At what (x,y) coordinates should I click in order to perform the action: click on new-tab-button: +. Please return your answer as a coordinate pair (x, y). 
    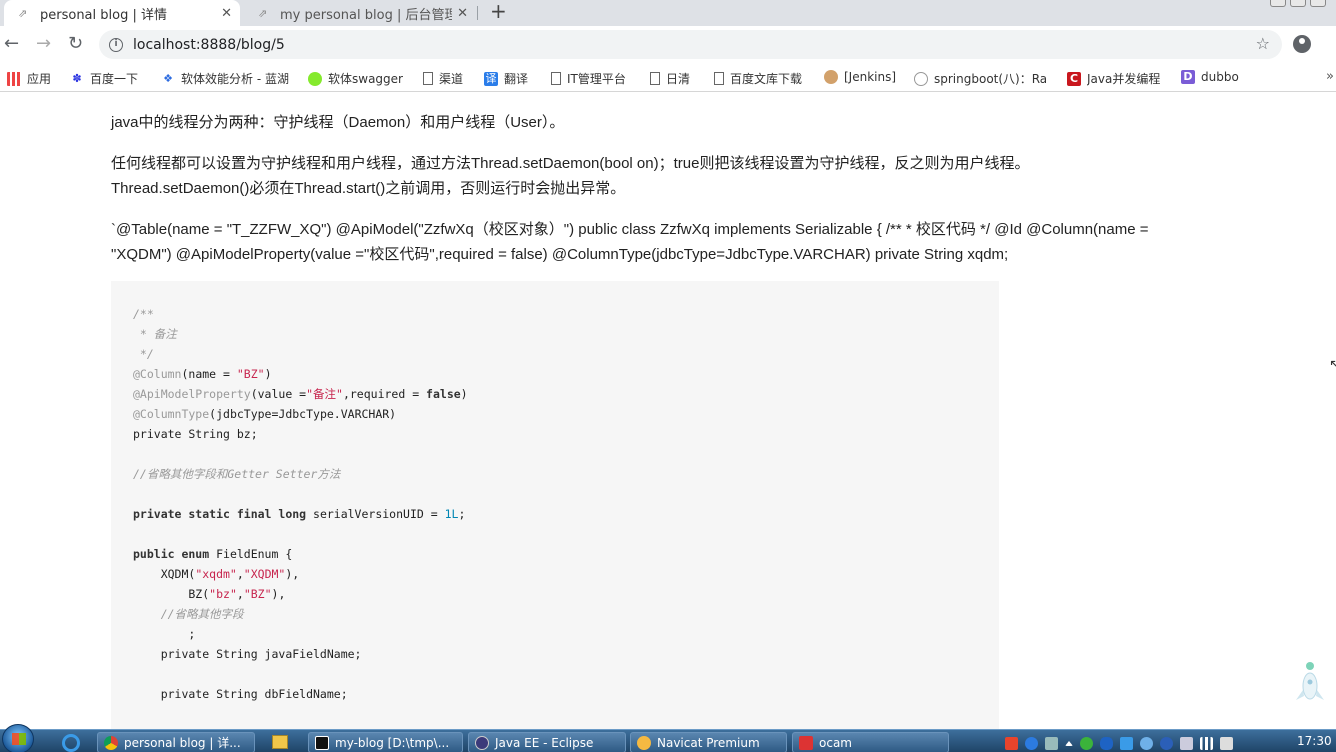
    Looking at the image, I should click on (498, 12).